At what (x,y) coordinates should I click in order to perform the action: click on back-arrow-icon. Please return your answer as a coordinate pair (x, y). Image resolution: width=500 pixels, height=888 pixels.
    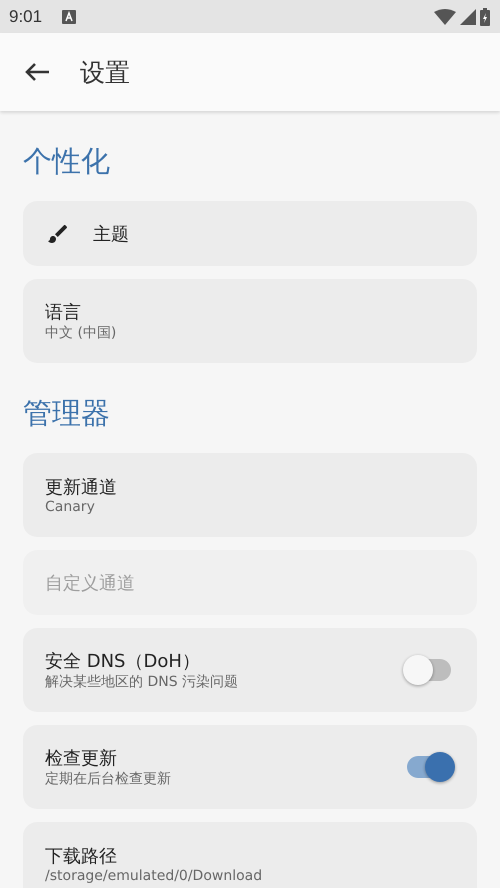
    Looking at the image, I should click on (37, 72).